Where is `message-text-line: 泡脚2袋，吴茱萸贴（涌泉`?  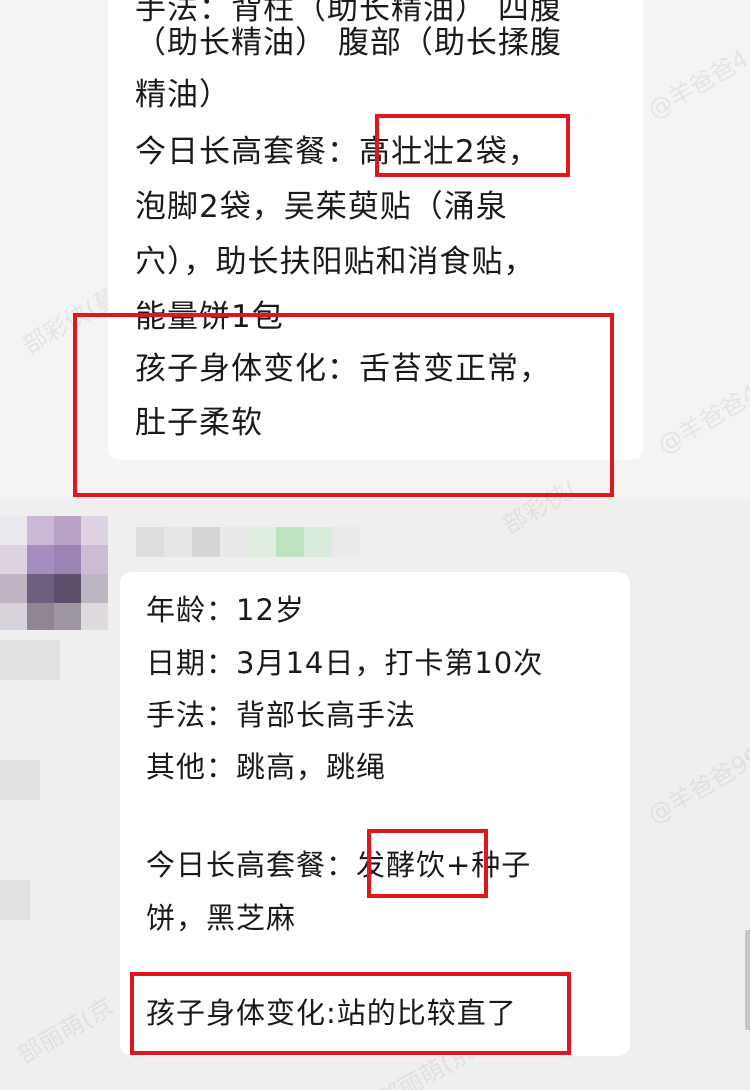
message-text-line: 泡脚2袋，吴茱萸贴（涌泉 is located at coordinates (321, 207).